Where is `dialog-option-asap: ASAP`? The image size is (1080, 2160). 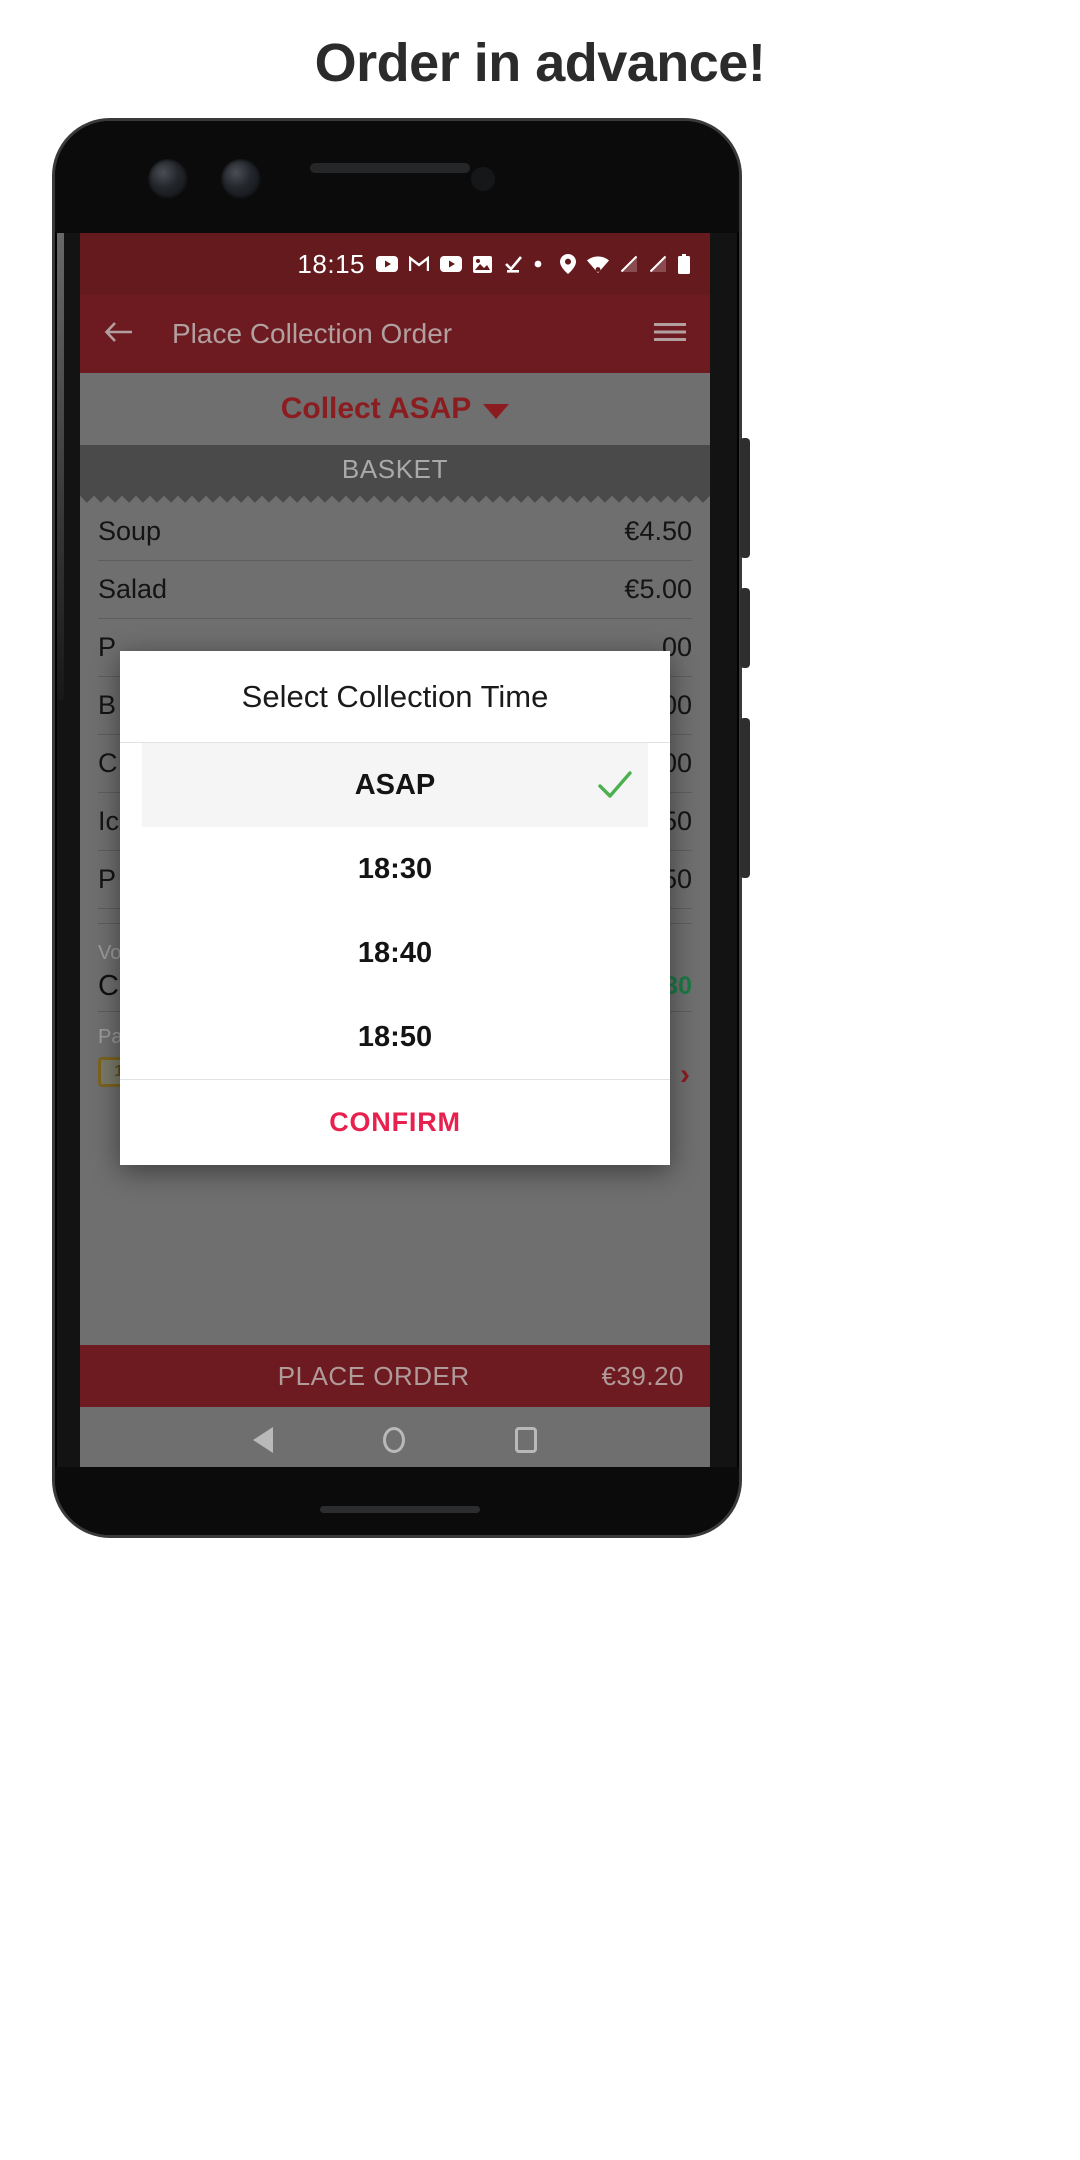
dialog-option-asap: ASAP is located at coordinates (395, 785).